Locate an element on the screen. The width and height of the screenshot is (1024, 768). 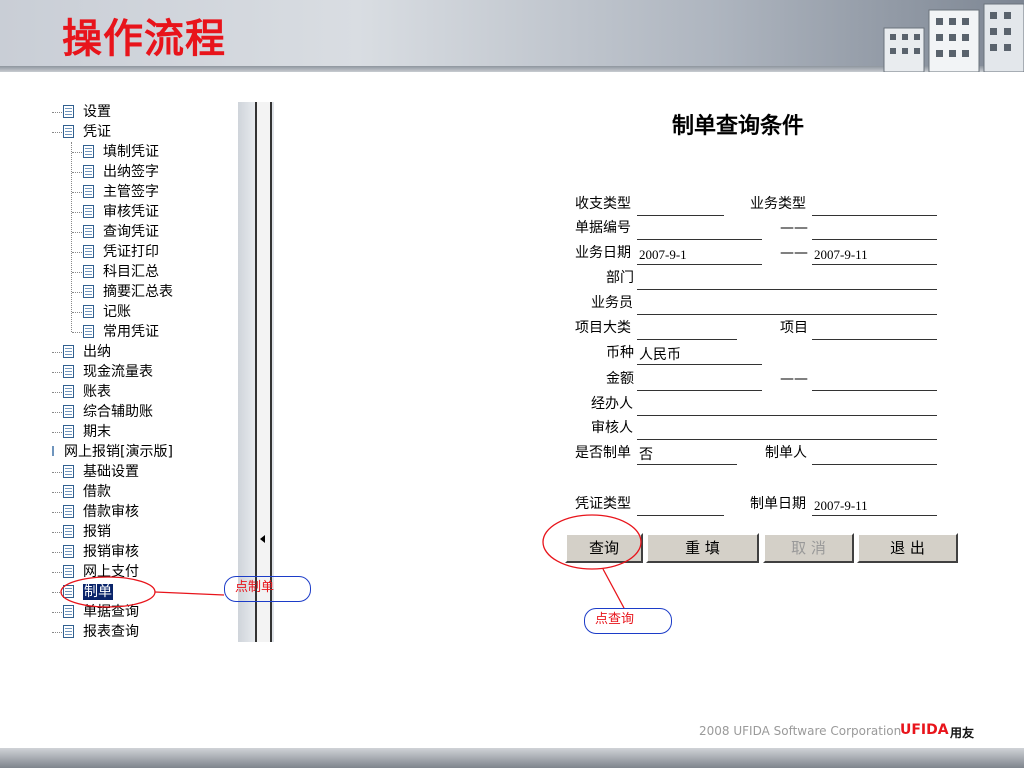
tree-item-reimburse: 报销 is located at coordinates (81, 532).